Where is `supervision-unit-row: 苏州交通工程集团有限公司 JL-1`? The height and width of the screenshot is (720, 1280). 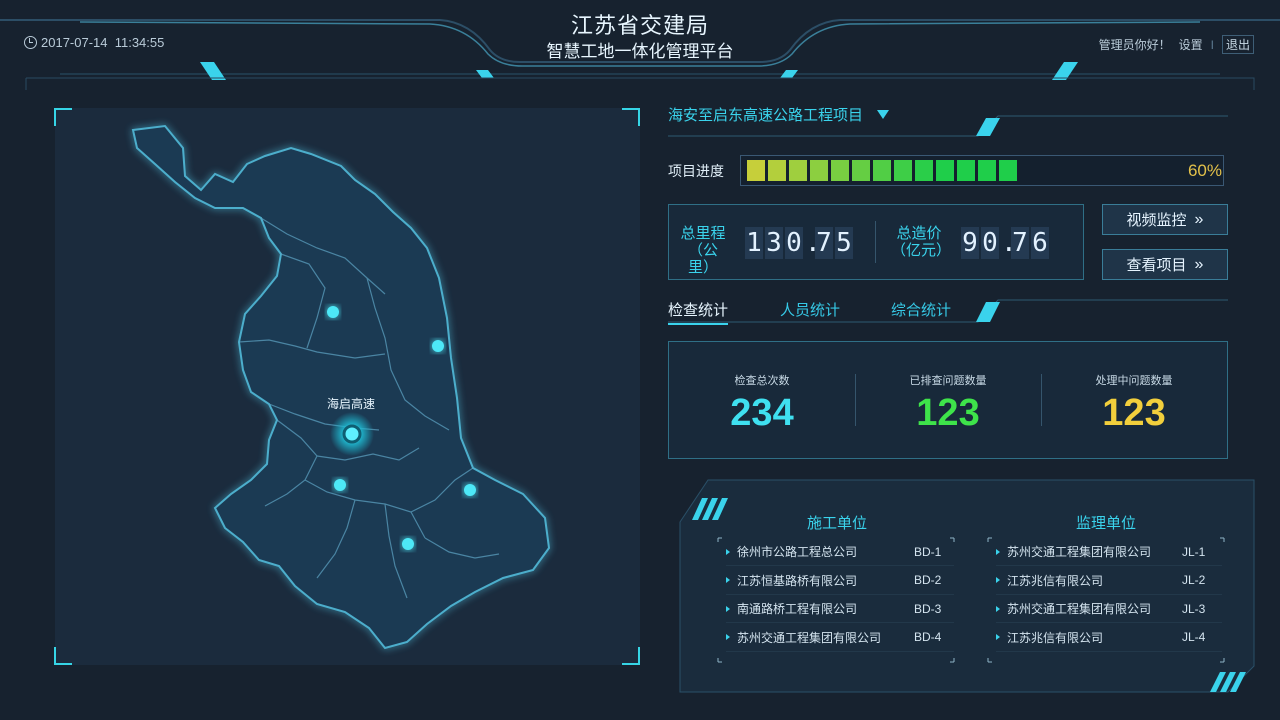 supervision-unit-row: 苏州交通工程集团有限公司 JL-1 is located at coordinates (1109, 552).